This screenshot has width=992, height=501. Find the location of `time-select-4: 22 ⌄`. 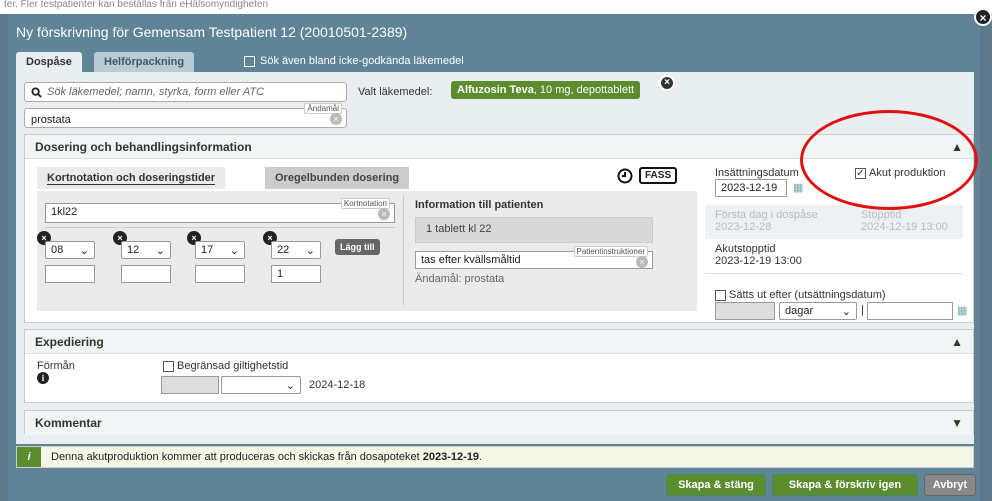

time-select-4: 22 ⌄ is located at coordinates (296, 250).